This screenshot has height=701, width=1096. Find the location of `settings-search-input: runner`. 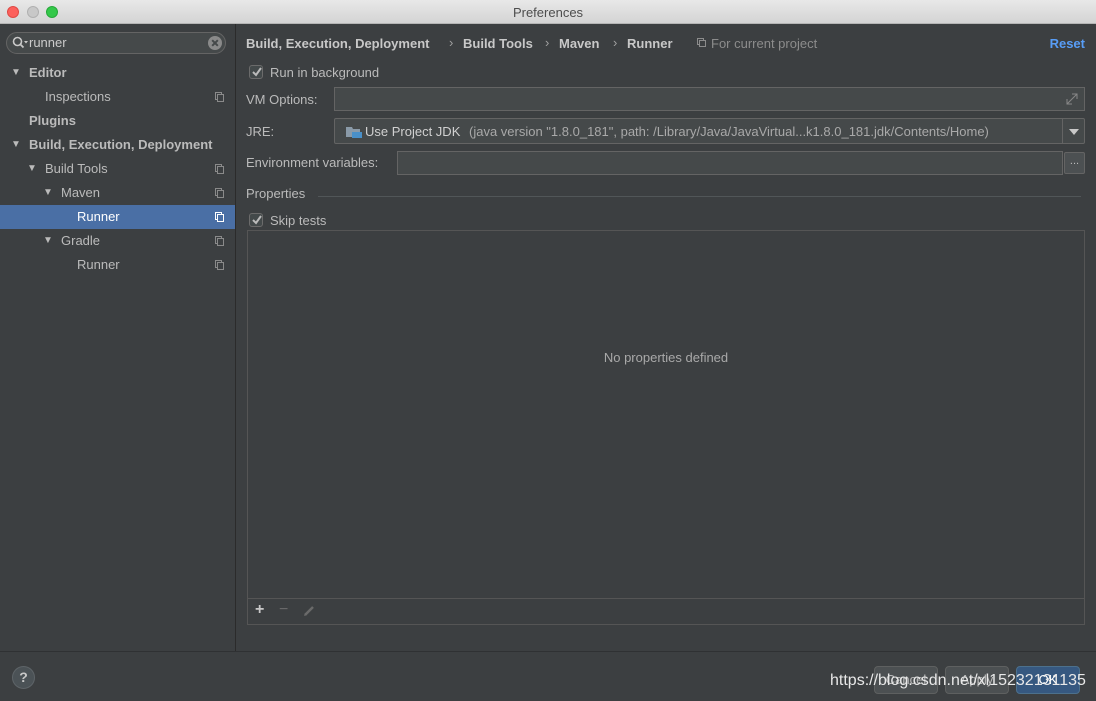

settings-search-input: runner is located at coordinates (48, 42).